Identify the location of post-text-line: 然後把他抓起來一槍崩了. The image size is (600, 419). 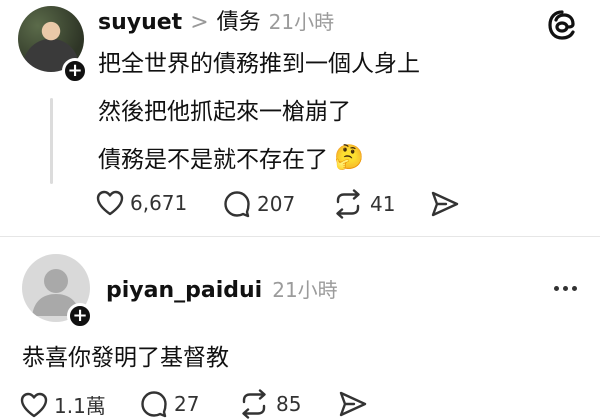
(224, 112).